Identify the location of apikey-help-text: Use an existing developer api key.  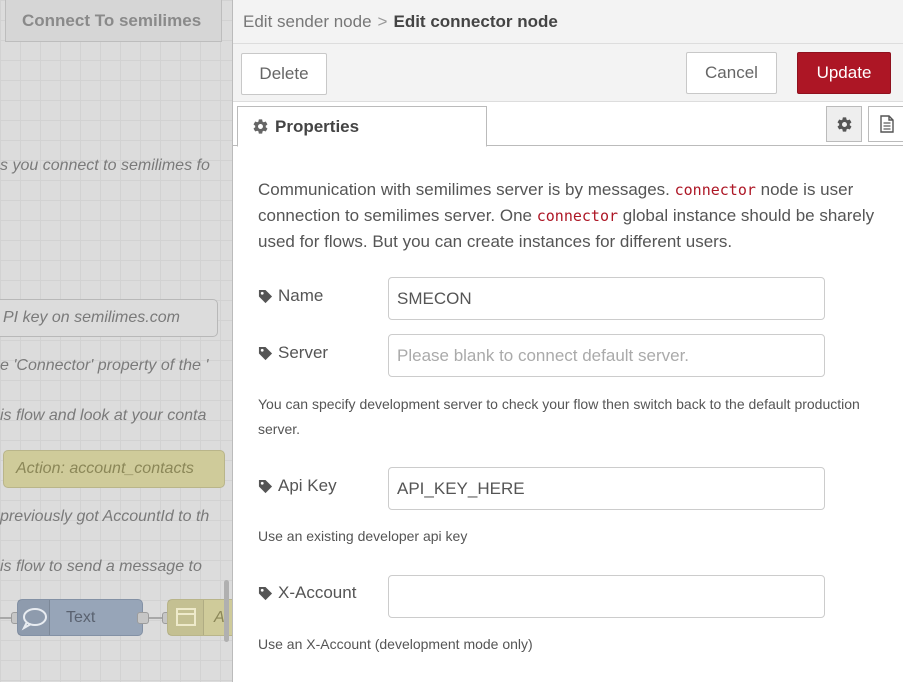
(363, 536).